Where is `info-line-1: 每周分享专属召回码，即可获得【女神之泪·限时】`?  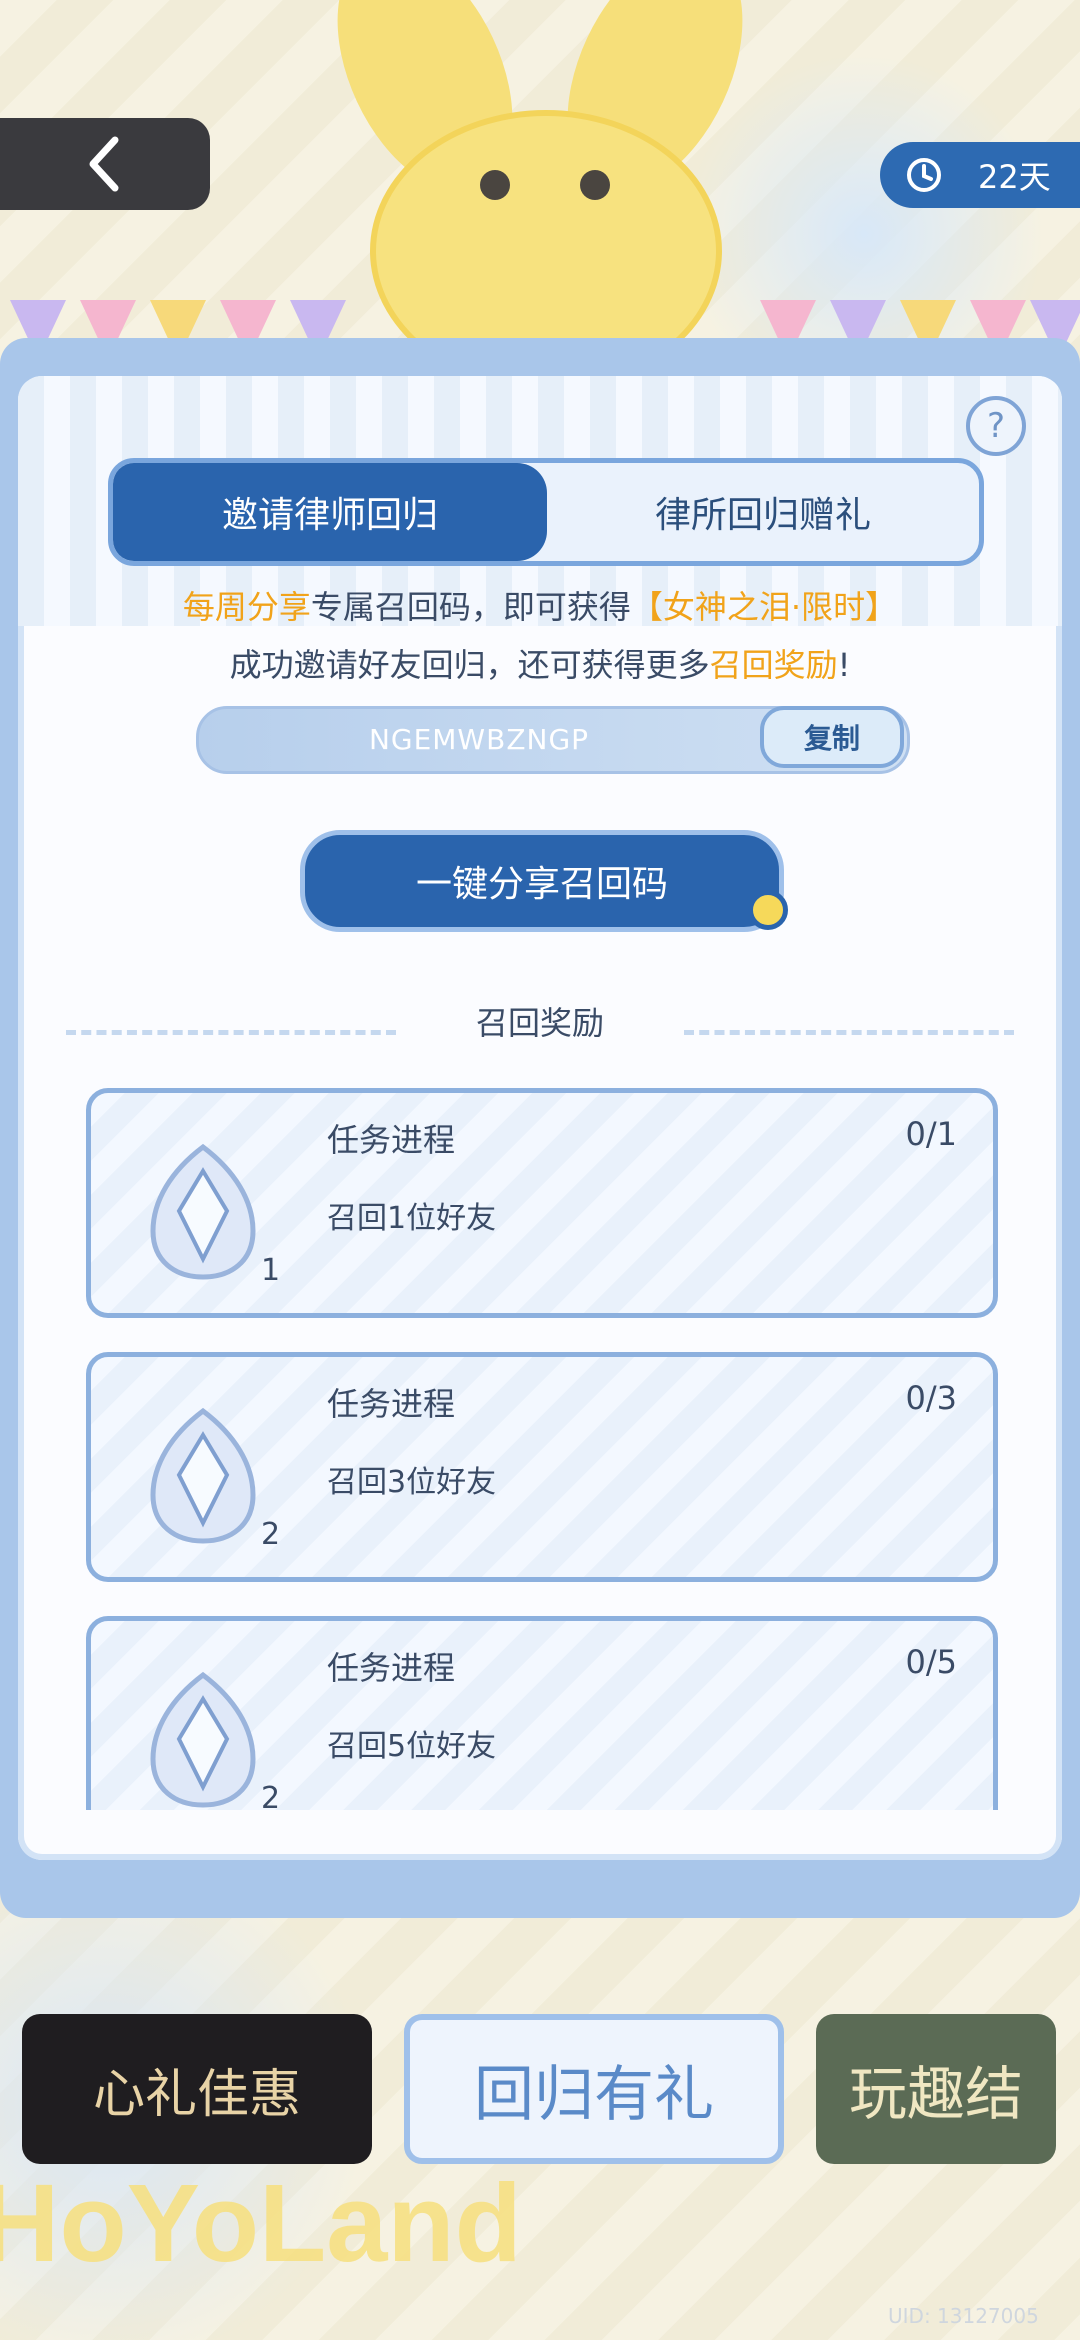 info-line-1: 每周分享专属召回码，即可获得【女神之泪·限时】 is located at coordinates (540, 607).